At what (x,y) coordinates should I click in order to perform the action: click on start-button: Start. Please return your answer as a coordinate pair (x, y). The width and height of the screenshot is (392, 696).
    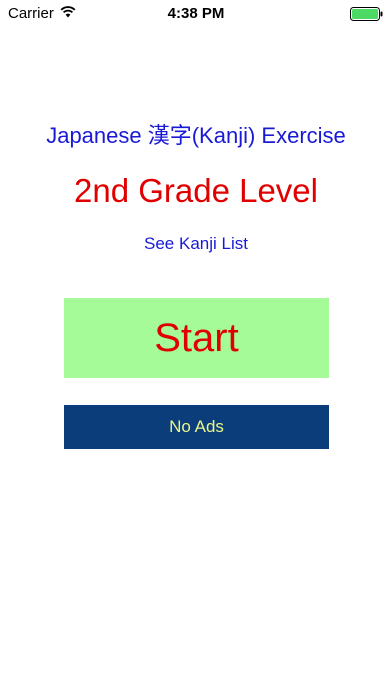
    Looking at the image, I should click on (196, 338).